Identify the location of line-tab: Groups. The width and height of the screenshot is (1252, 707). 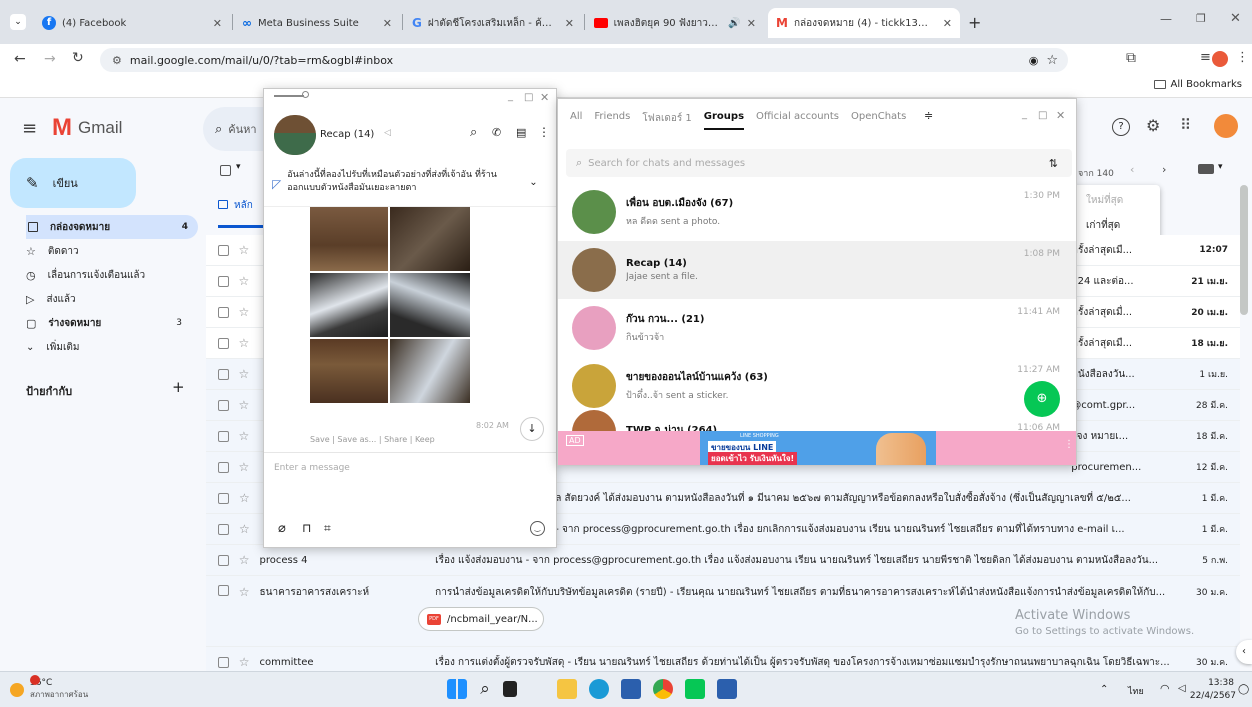
(724, 120).